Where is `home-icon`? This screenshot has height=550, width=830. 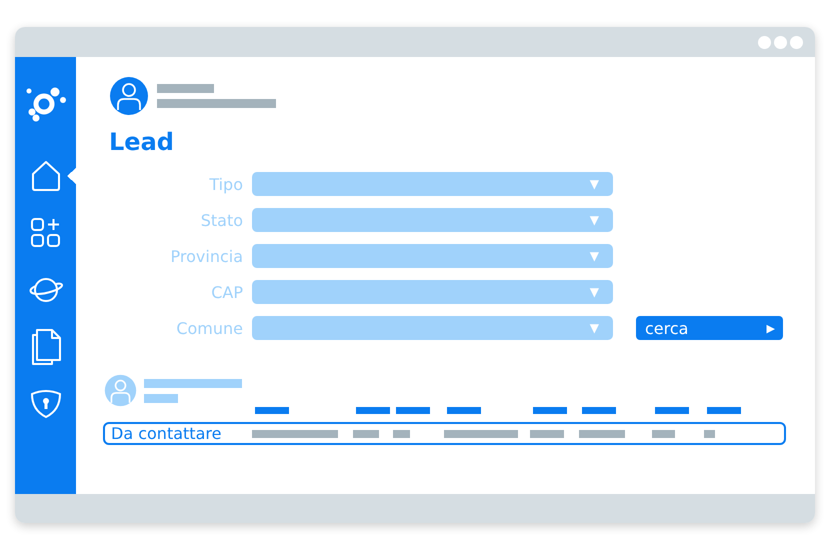
home-icon is located at coordinates (46, 176).